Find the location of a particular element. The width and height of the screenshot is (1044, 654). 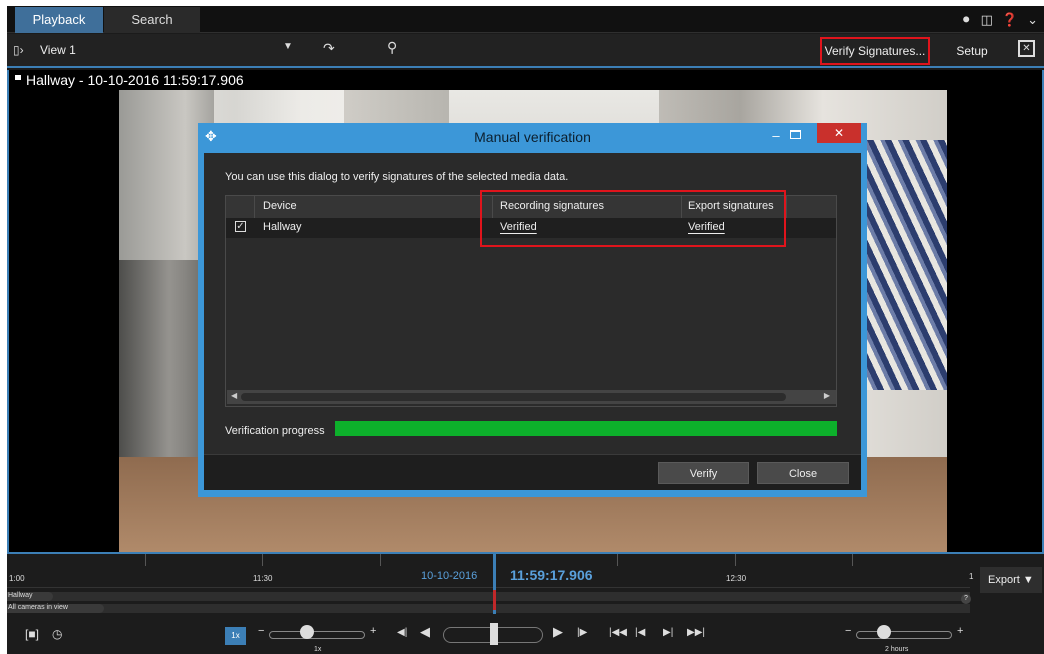

timeline-label: 11:30 is located at coordinates (263, 578).